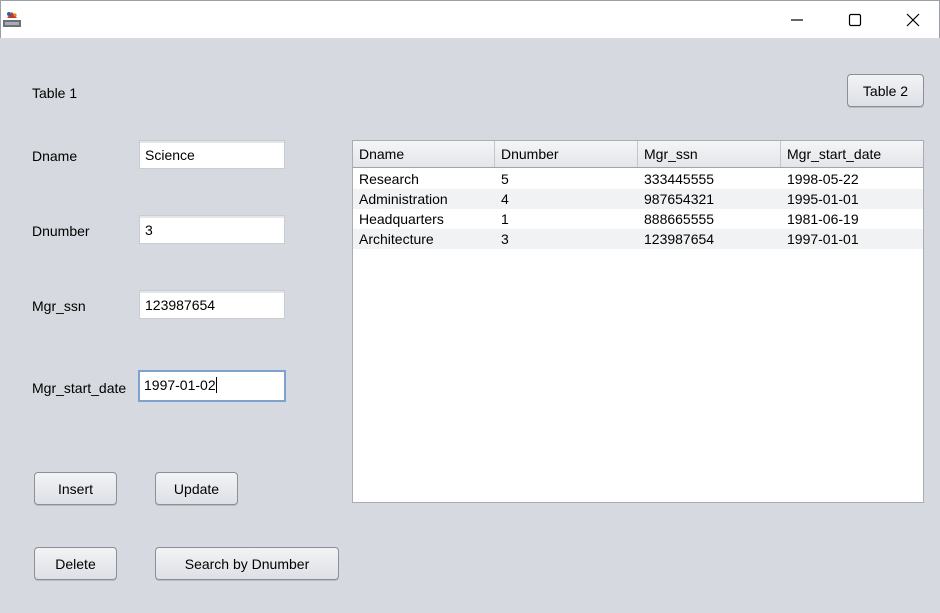 This screenshot has width=940, height=613. I want to click on minimize-button, so click(797, 20).